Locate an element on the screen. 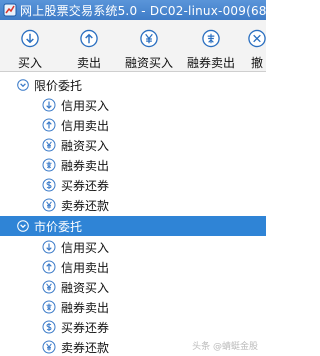 This screenshot has width=320, height=356. cancel-order-button: 撤 is located at coordinates (254, 45).